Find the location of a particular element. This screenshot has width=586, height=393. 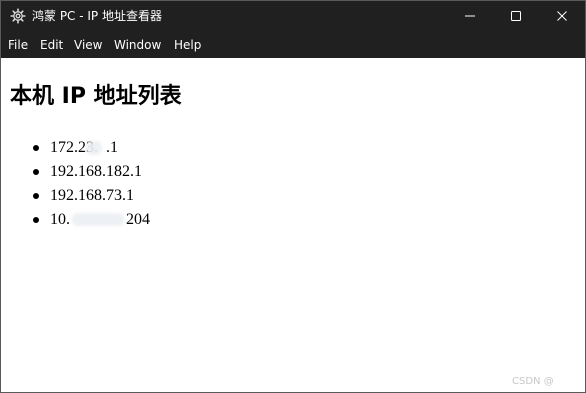

ip-address-text: 192.168.73.1 is located at coordinates (92, 195).